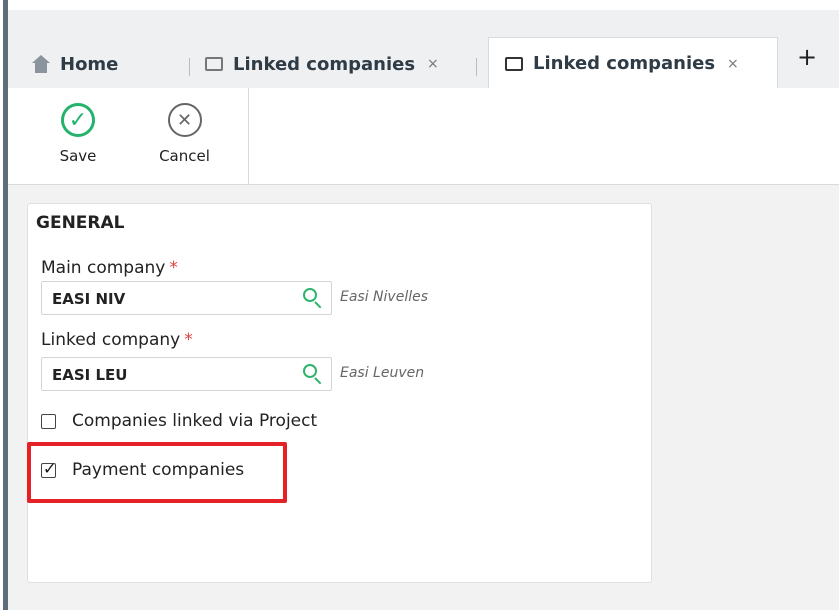  Describe the element at coordinates (89, 299) in the screenshot. I see `main-company-value: EASI NIV` at that location.